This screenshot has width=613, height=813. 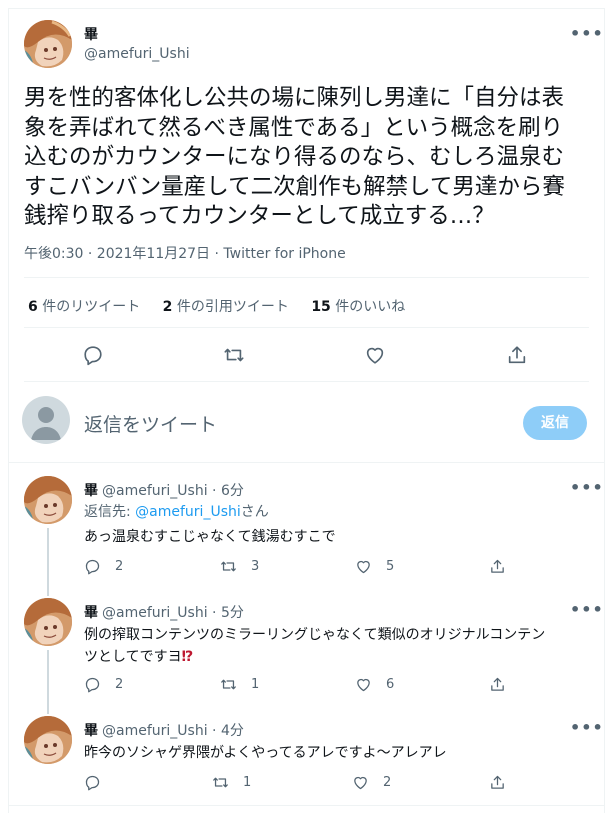 I want to click on reply-header: 畢 @amefuri_Ushi · 6分, so click(x=164, y=490).